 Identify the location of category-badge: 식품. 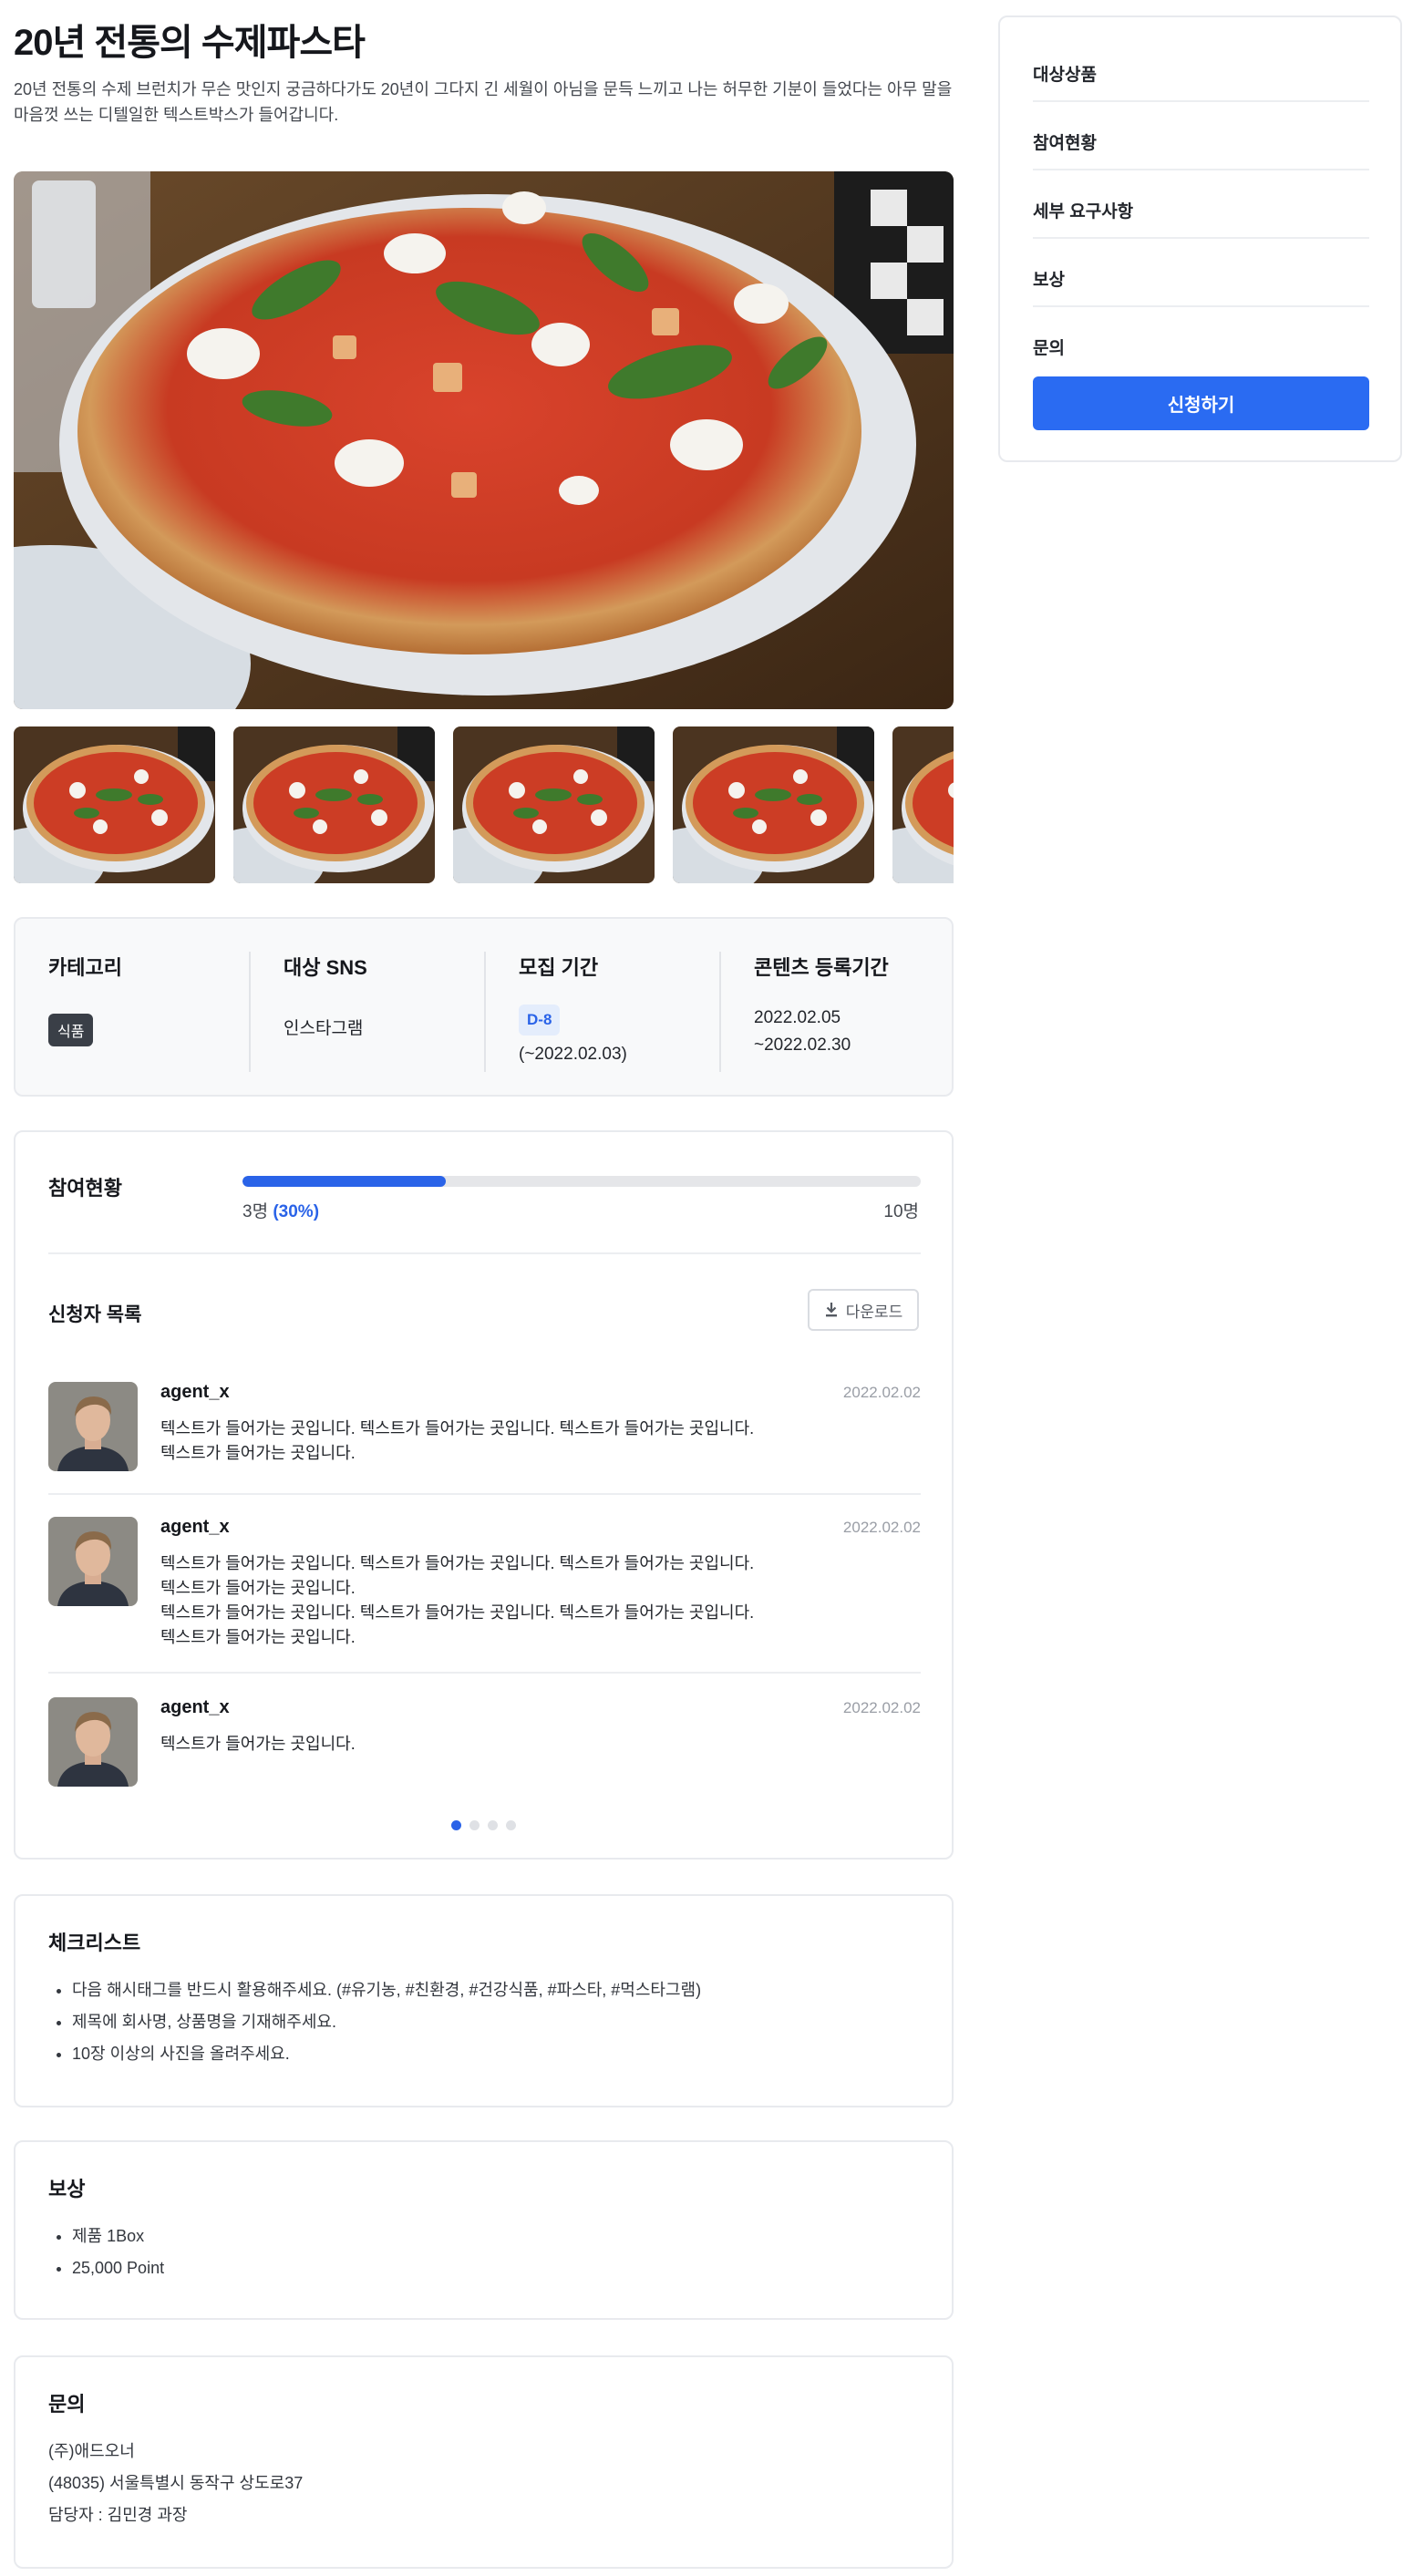
(71, 1030).